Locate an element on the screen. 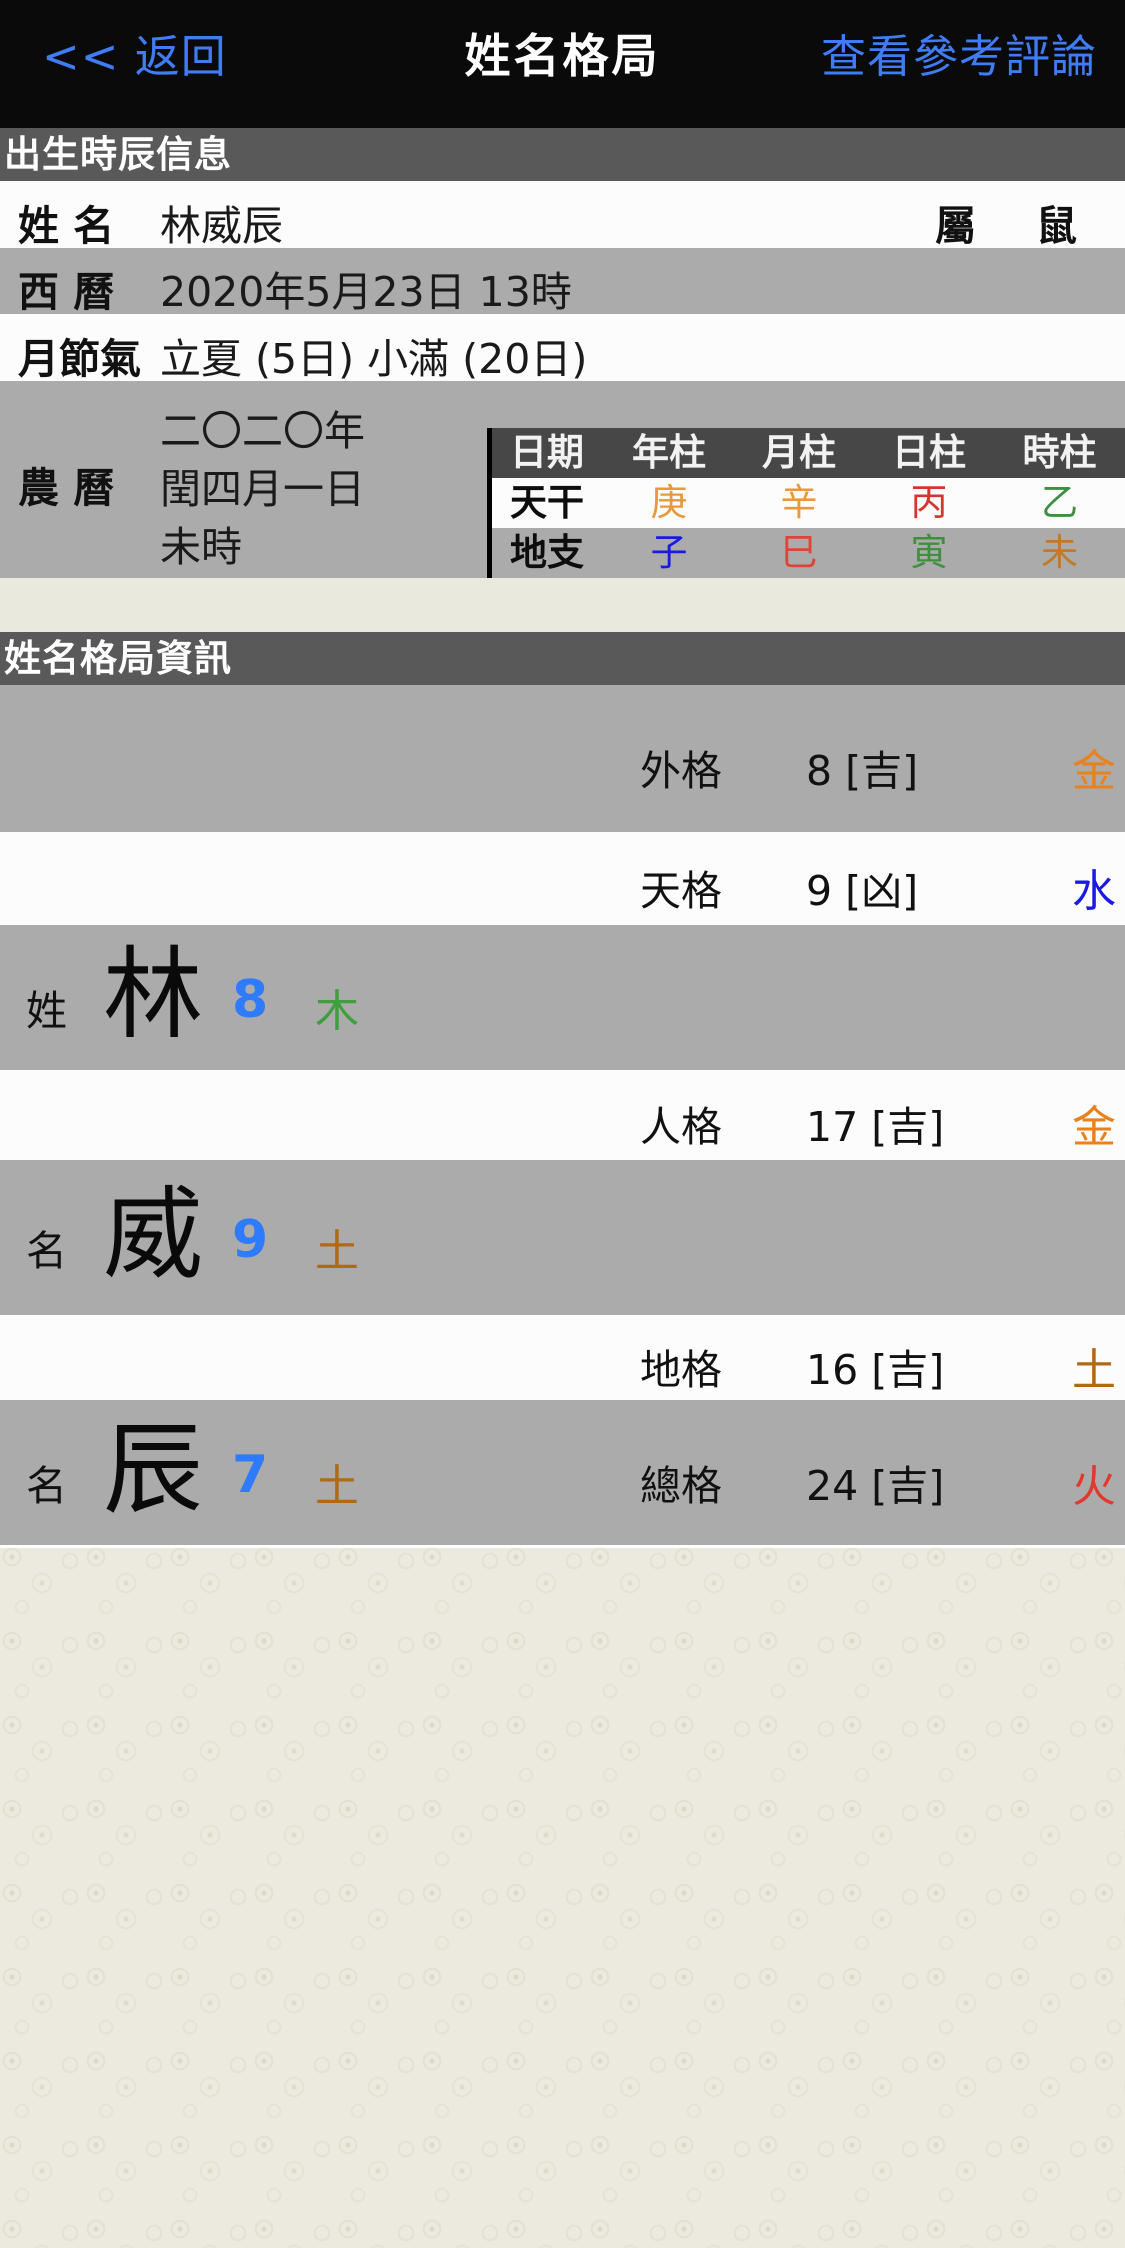  bazi-header-year: 年柱 is located at coordinates (669, 452).